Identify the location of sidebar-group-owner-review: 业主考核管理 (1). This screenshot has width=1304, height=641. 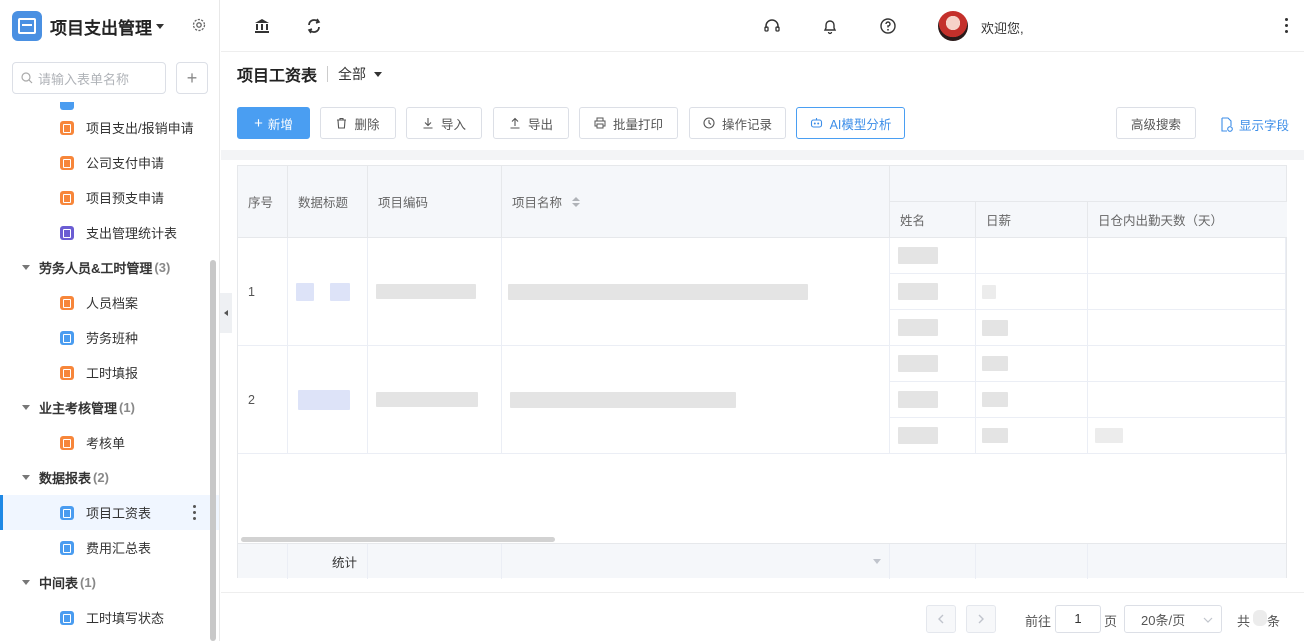
(109, 407).